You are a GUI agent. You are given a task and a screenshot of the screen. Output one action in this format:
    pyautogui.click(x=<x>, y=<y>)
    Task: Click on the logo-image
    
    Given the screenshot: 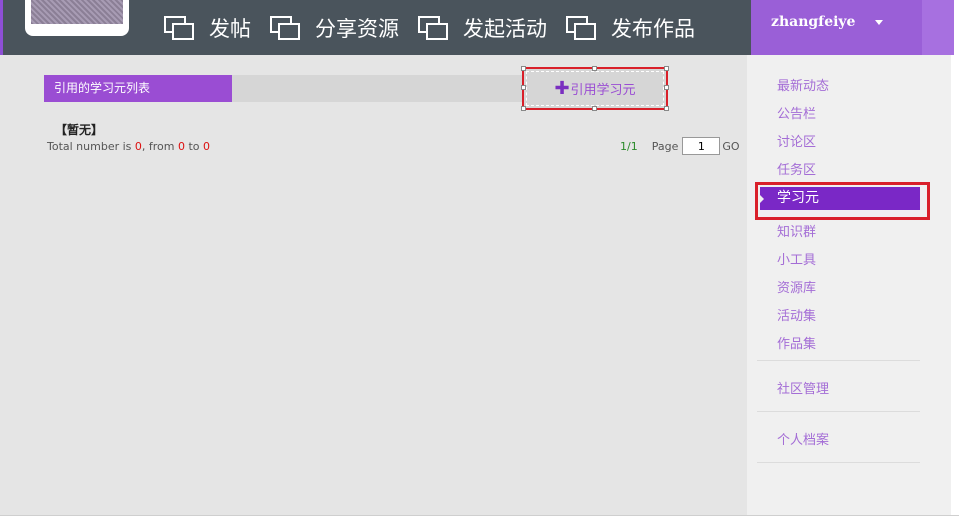 What is the action you would take?
    pyautogui.click(x=77, y=12)
    